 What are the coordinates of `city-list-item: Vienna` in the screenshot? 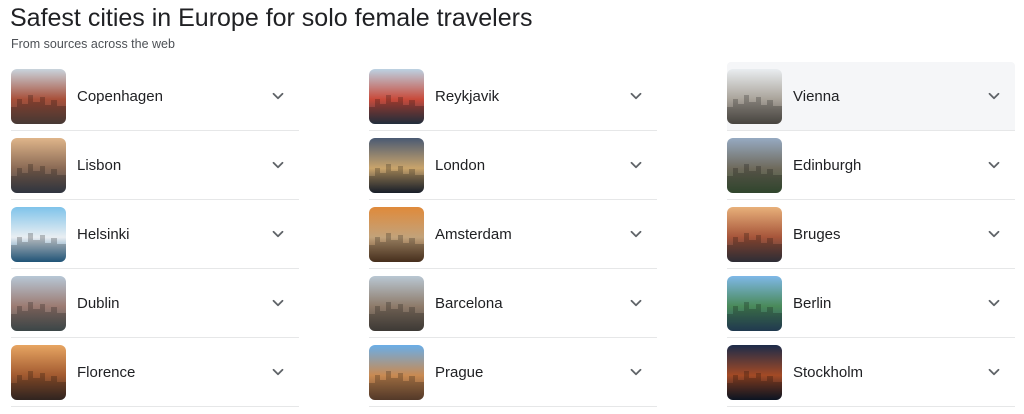 It's located at (871, 96).